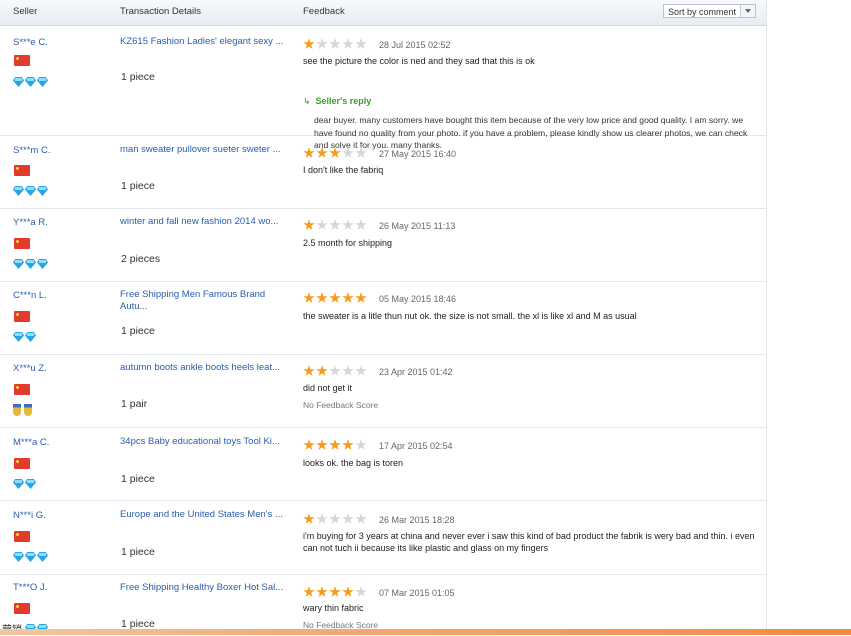 This screenshot has width=851, height=636. Describe the element at coordinates (29, 515) in the screenshot. I see `seller-name-link: N***i G.` at that location.